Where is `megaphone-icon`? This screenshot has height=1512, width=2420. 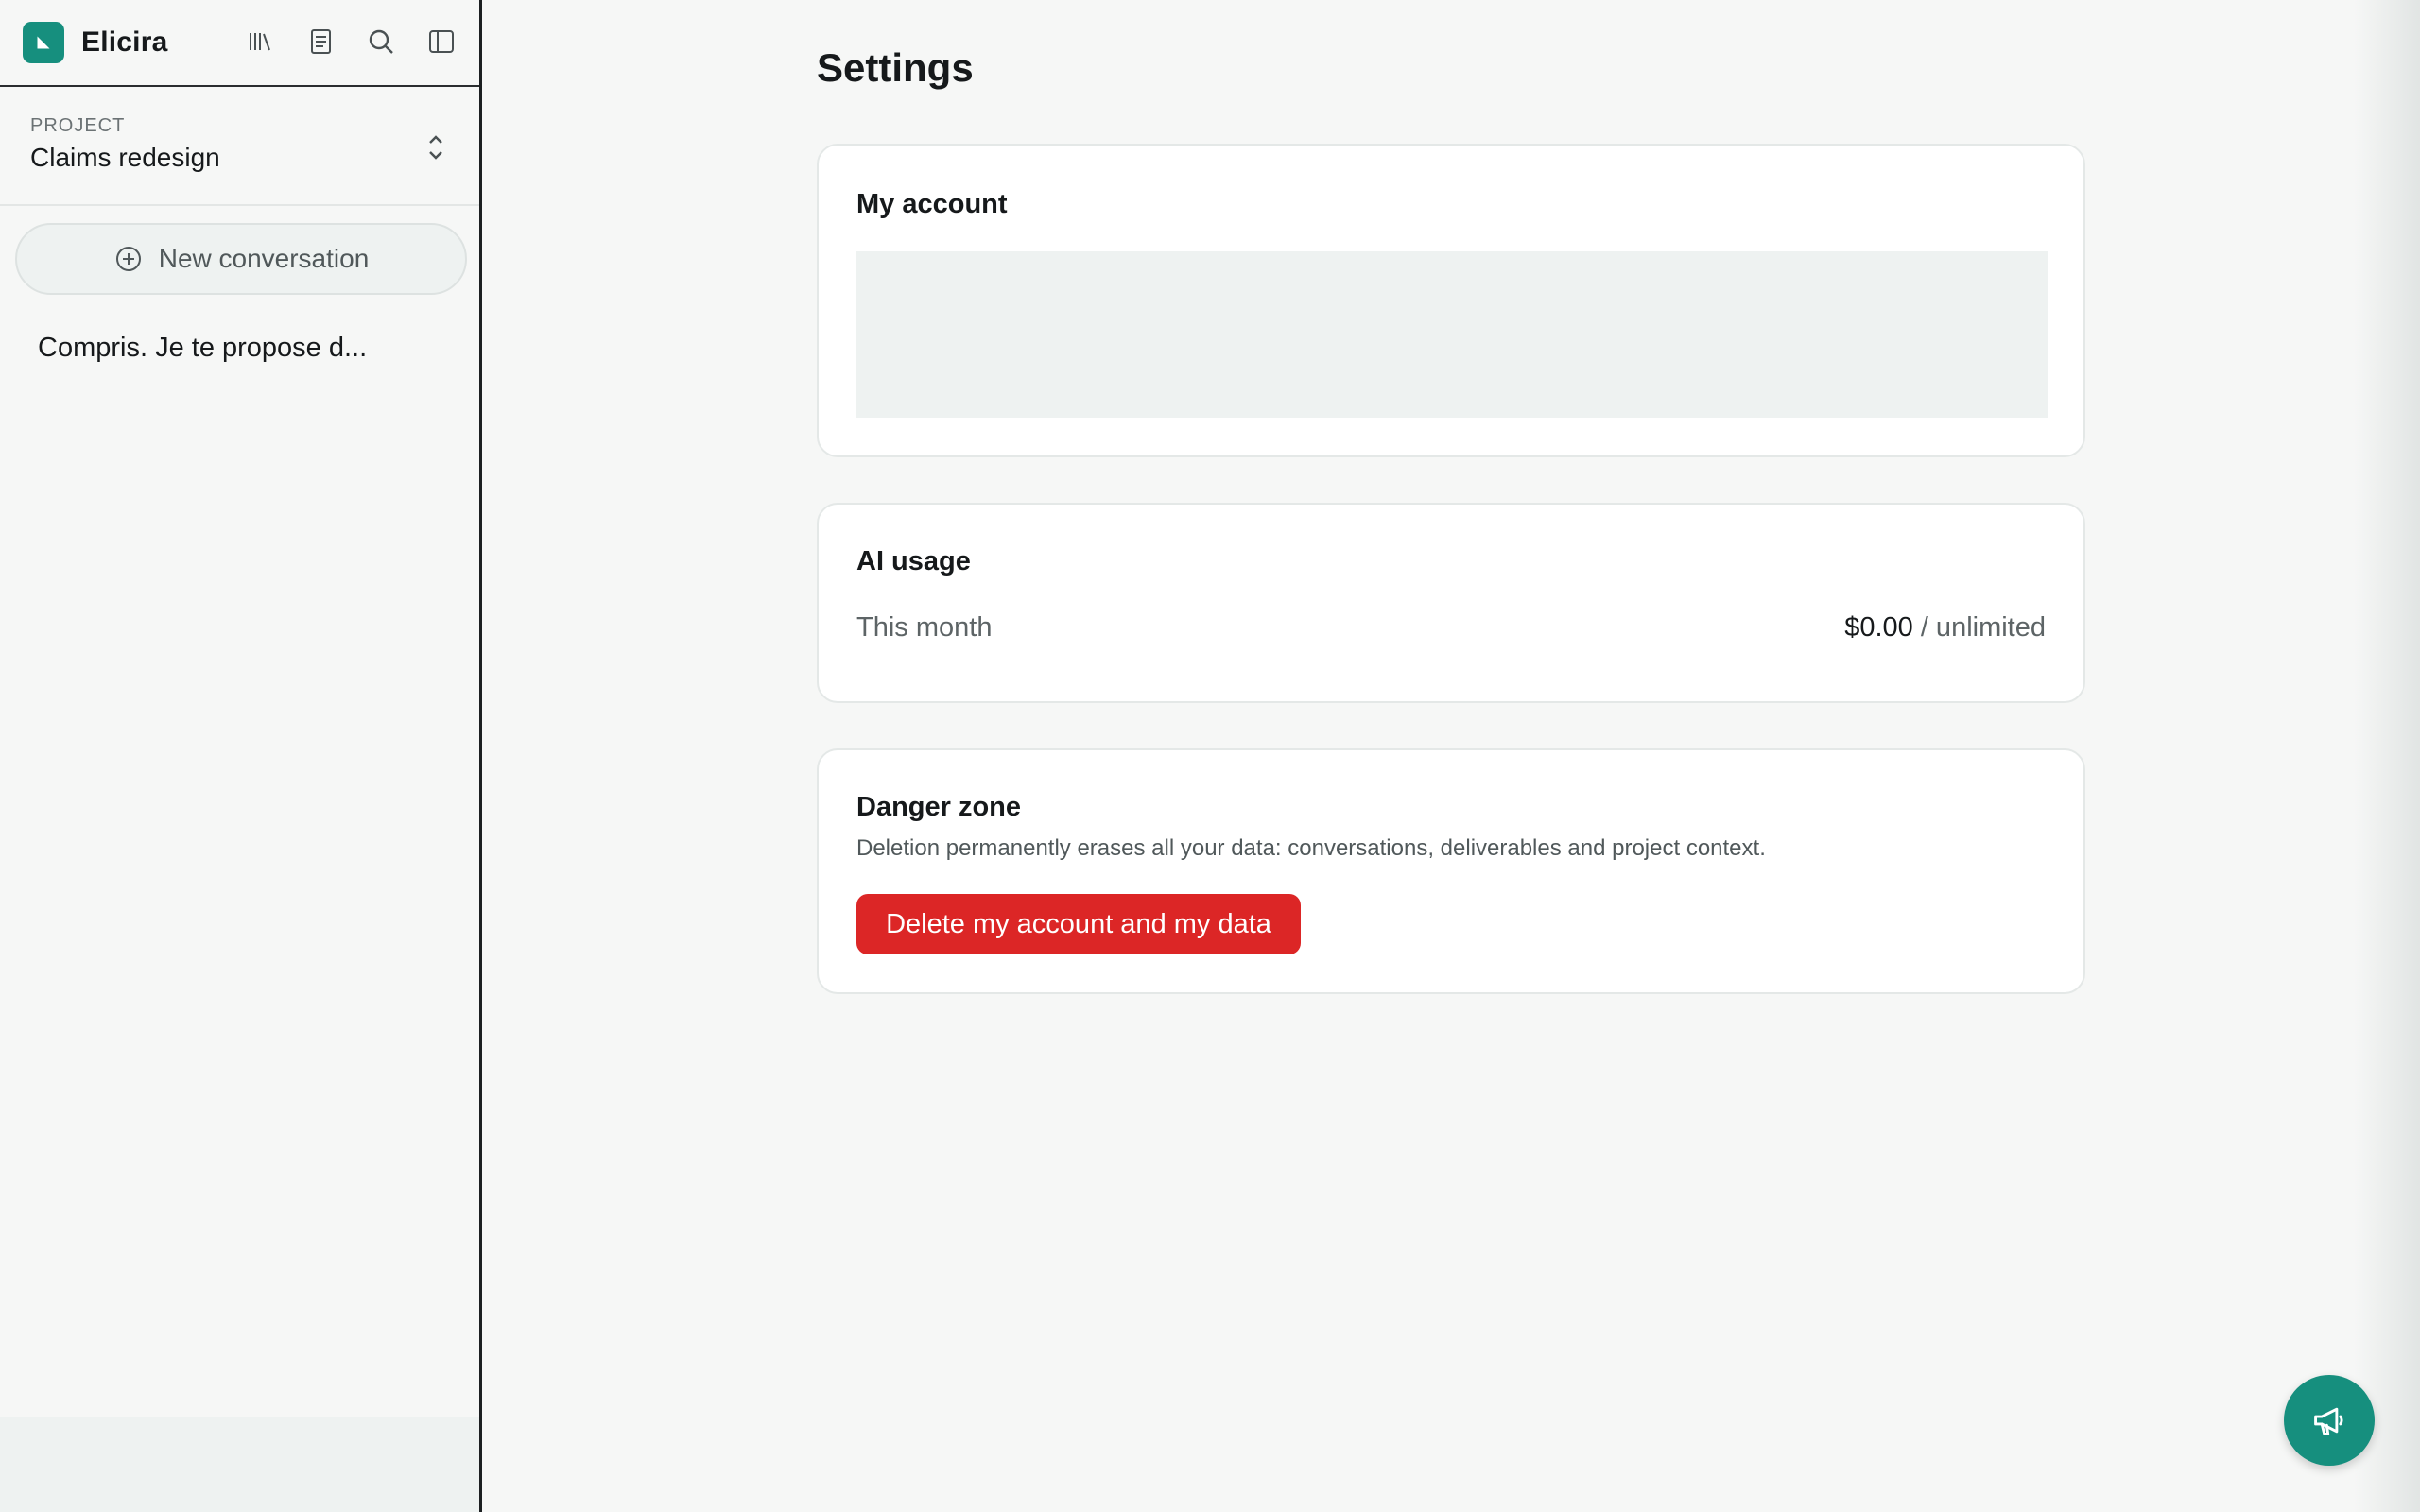
megaphone-icon is located at coordinates (2328, 1421).